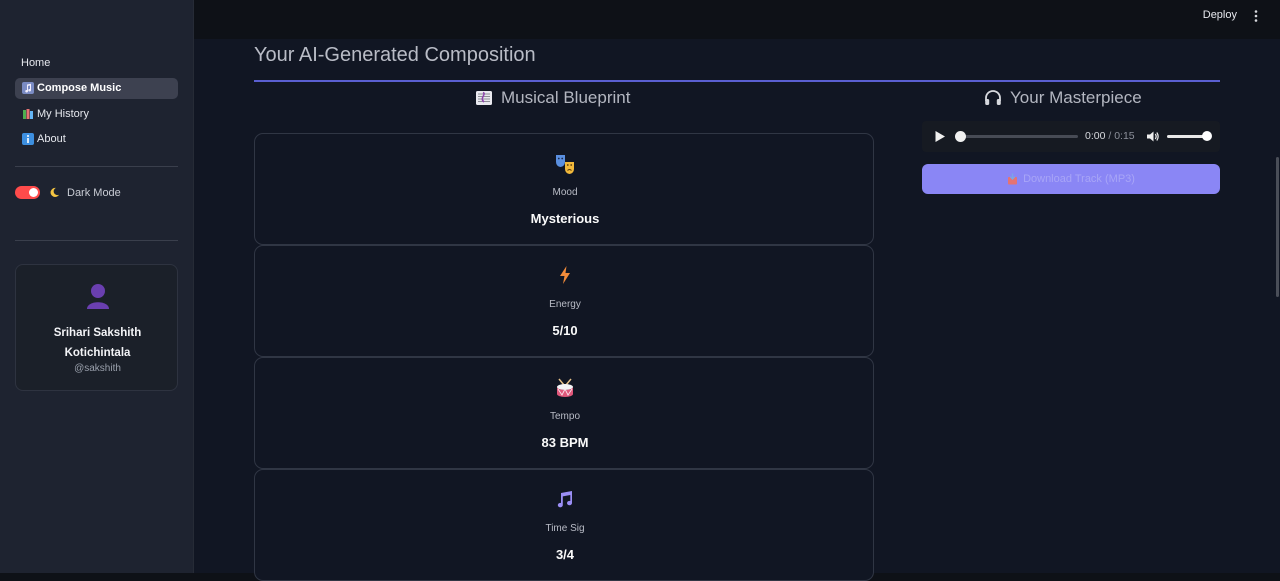 The width and height of the screenshot is (1280, 581). Describe the element at coordinates (27, 192) in the screenshot. I see `dark-mode-toggle` at that location.